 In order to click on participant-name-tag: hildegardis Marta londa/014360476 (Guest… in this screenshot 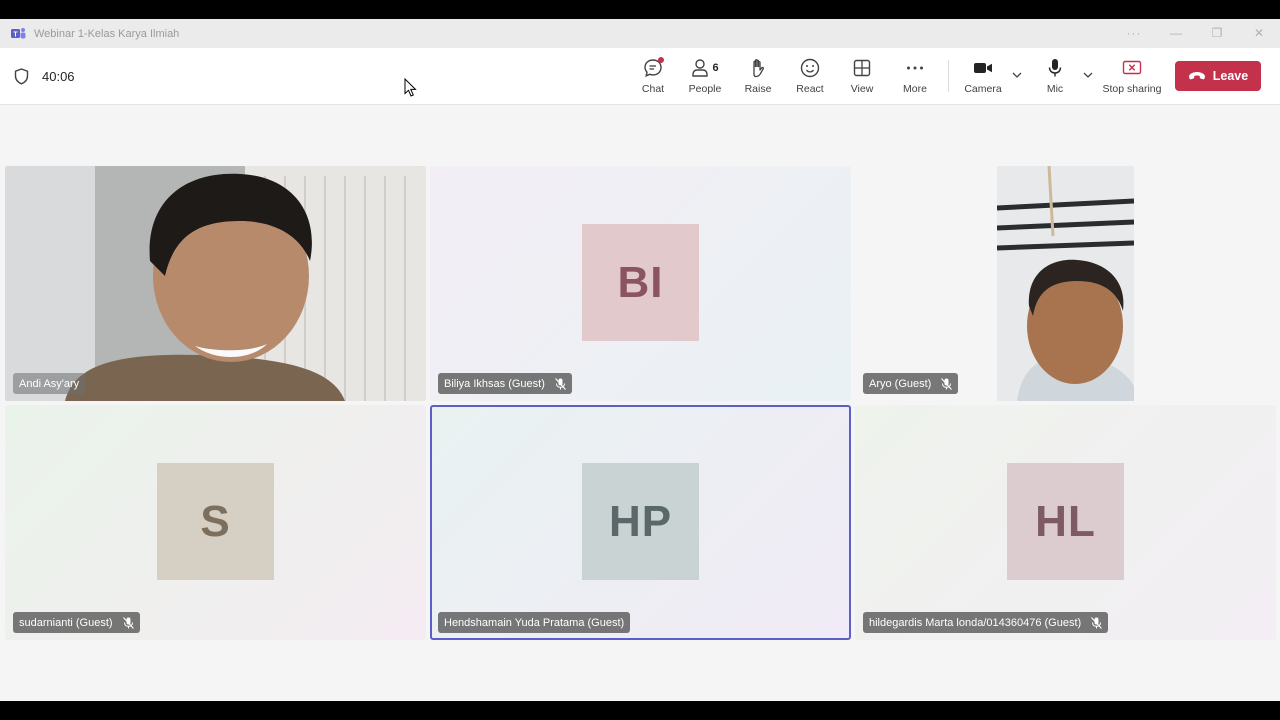, I will do `click(986, 622)`.